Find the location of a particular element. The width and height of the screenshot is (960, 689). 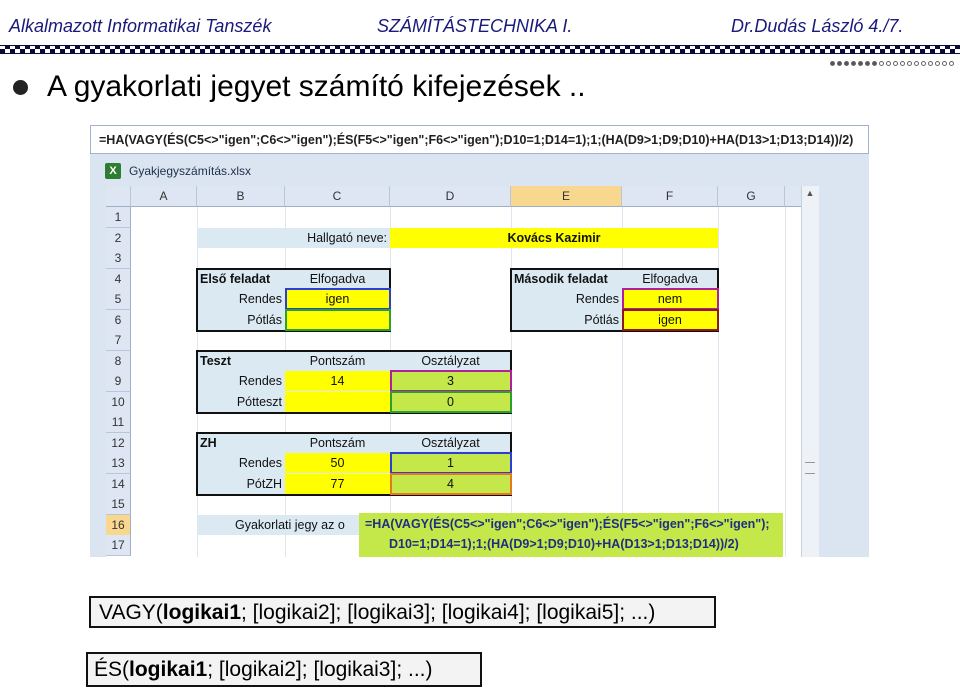

vagy-arg1: logikai1 is located at coordinates (201, 612).